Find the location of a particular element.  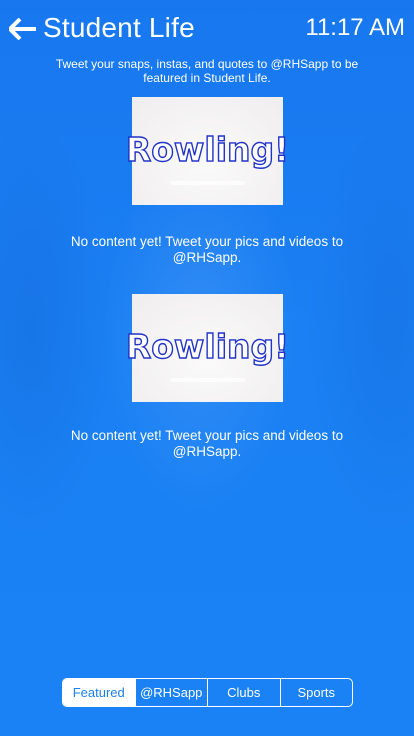

clock-time: 11:17 AM is located at coordinates (355, 27).